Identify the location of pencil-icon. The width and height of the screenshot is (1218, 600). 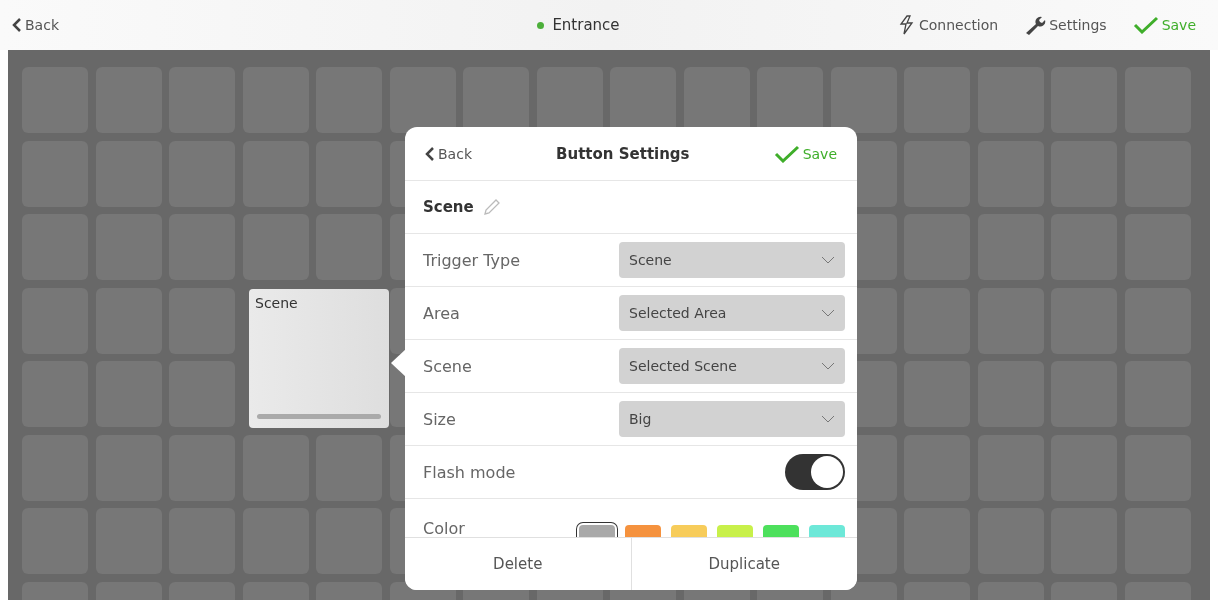
(491, 207).